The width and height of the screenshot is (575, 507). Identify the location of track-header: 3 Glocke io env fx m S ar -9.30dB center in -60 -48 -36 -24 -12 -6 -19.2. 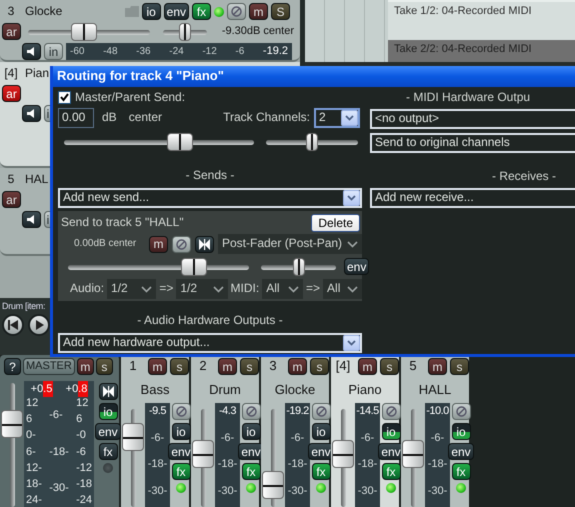
(150, 31).